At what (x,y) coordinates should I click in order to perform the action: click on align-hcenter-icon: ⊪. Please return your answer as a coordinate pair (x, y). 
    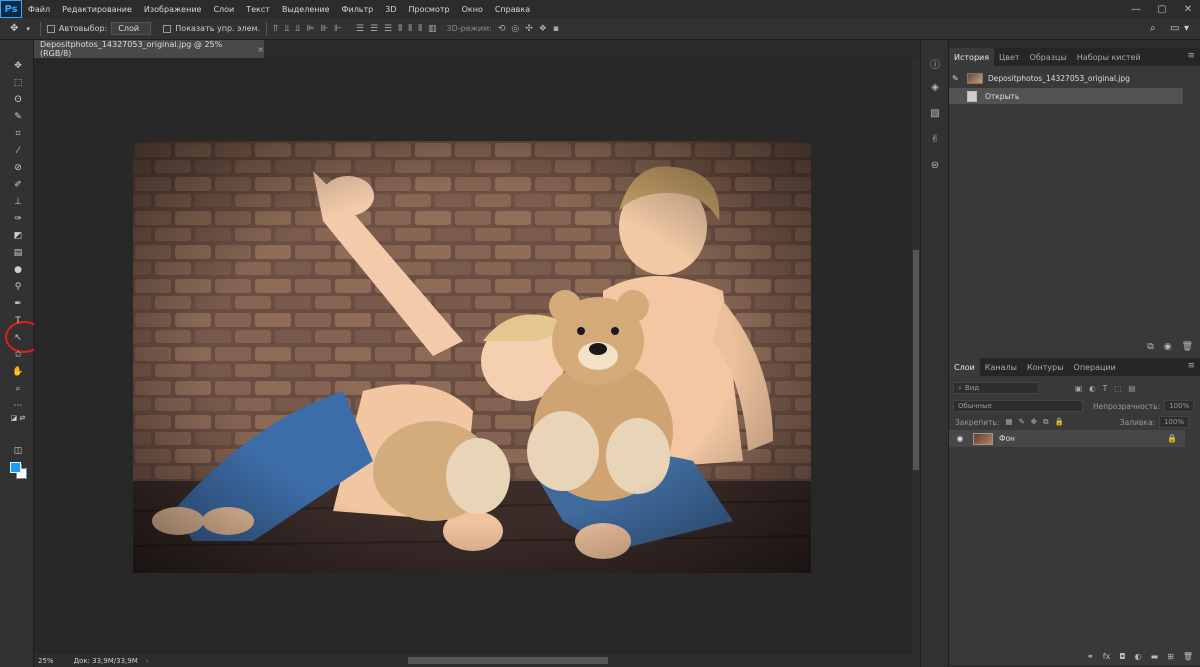
    Looking at the image, I should click on (324, 29).